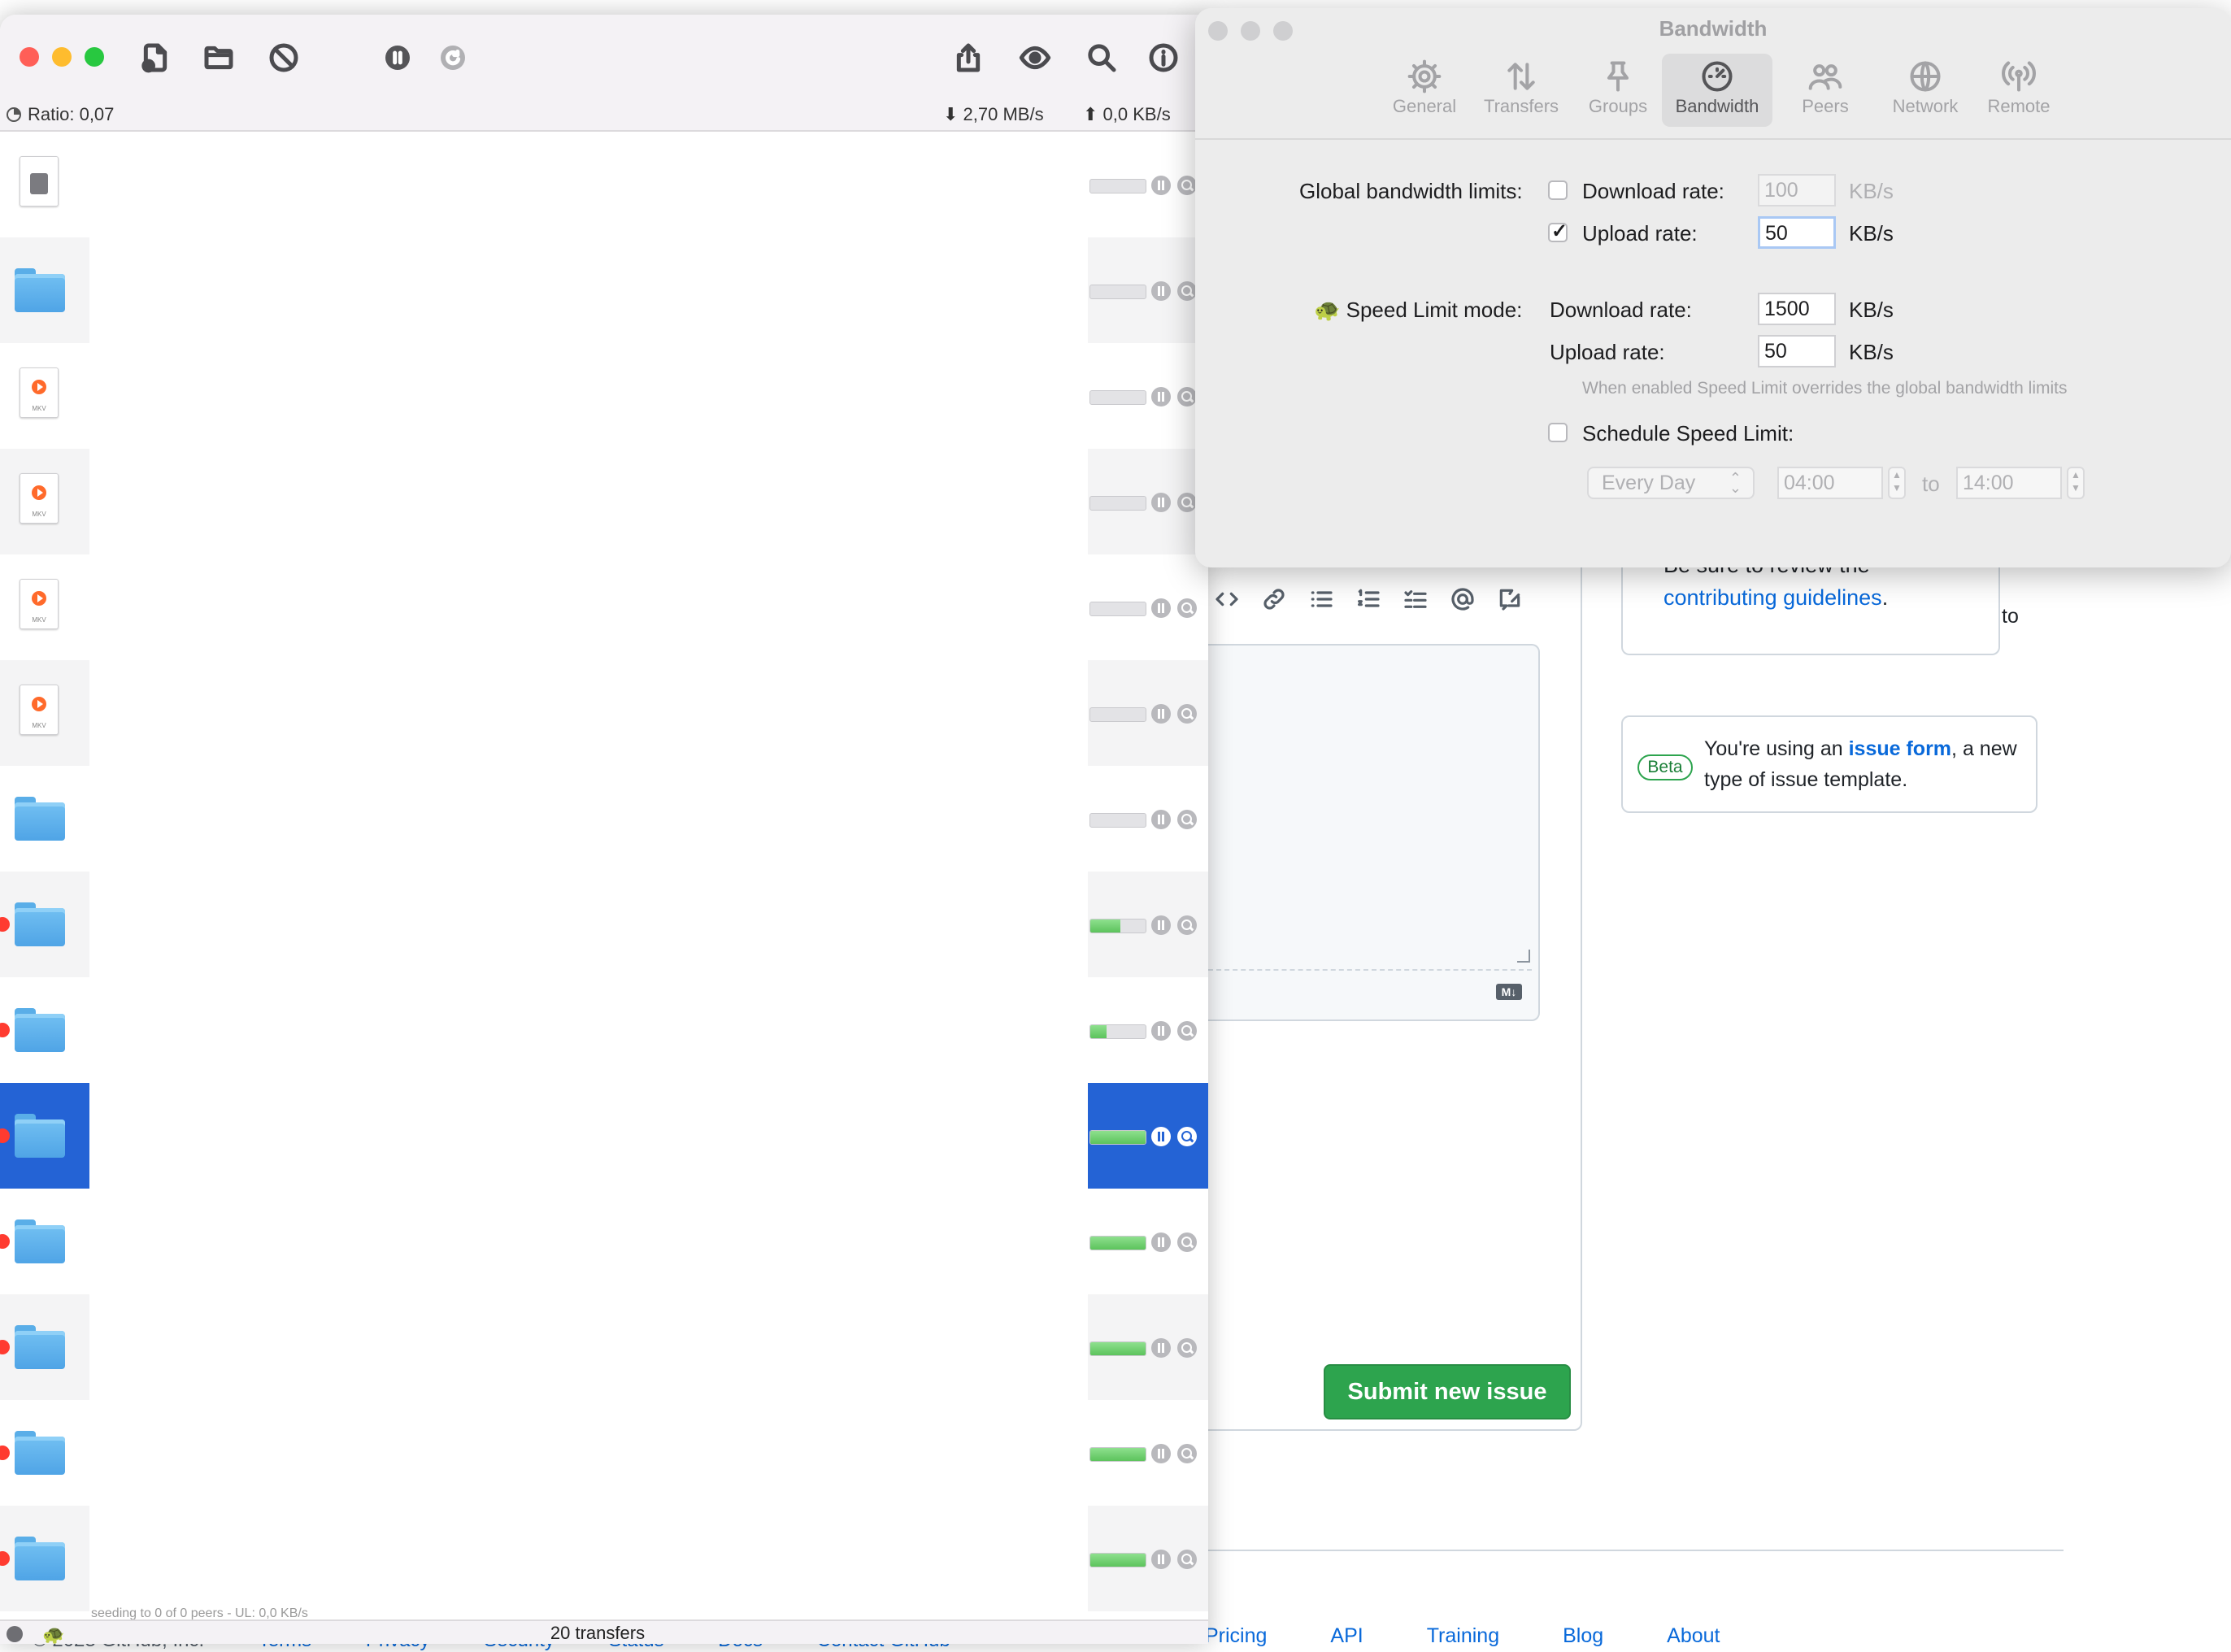 This screenshot has width=2231, height=1652. Describe the element at coordinates (94, 57) in the screenshot. I see `maximize-window-button` at that location.